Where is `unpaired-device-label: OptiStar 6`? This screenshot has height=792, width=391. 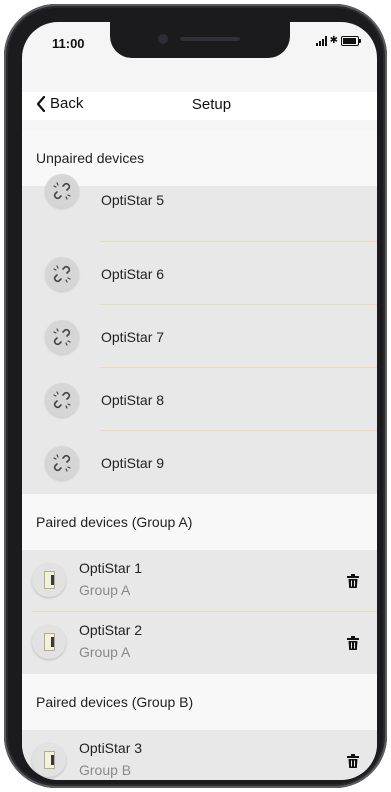 unpaired-device-label: OptiStar 6 is located at coordinates (133, 273).